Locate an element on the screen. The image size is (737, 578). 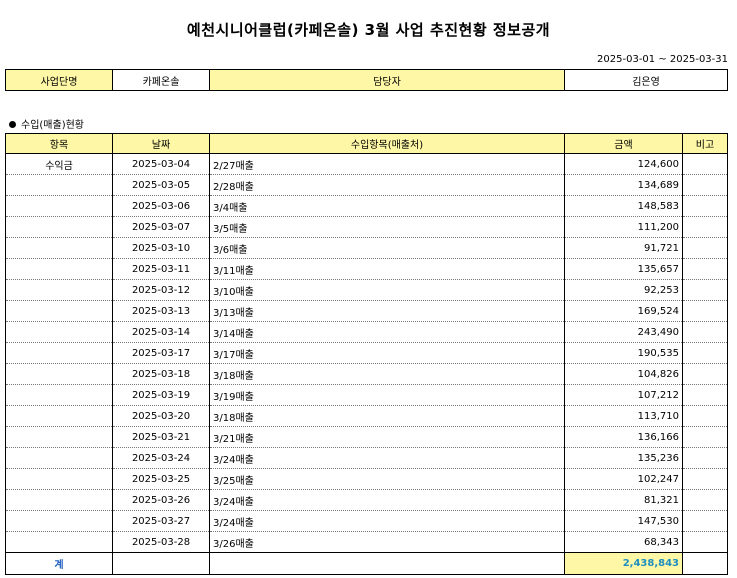
row-amount: 111,200 is located at coordinates (623, 227).